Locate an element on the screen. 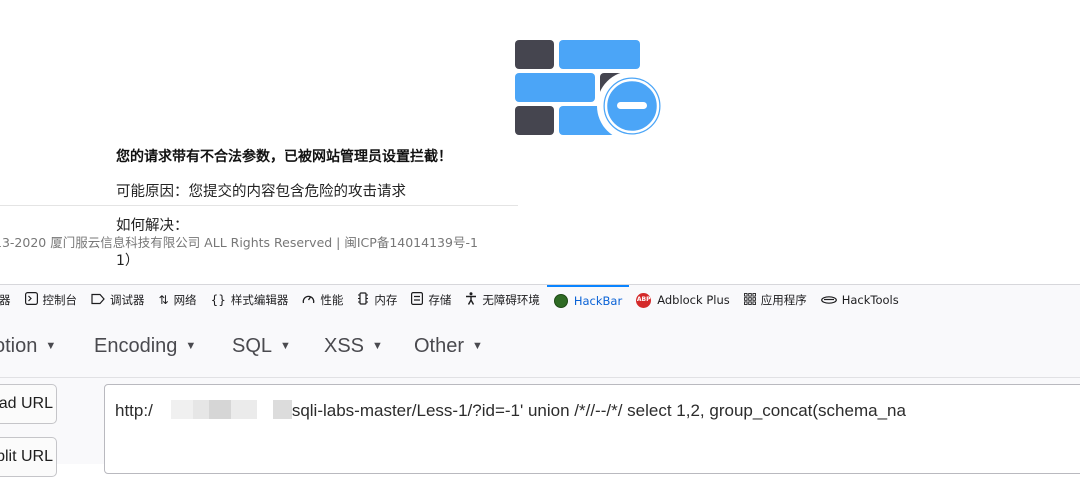 The image size is (1080, 477). menu-label: Encoding is located at coordinates (136, 346).